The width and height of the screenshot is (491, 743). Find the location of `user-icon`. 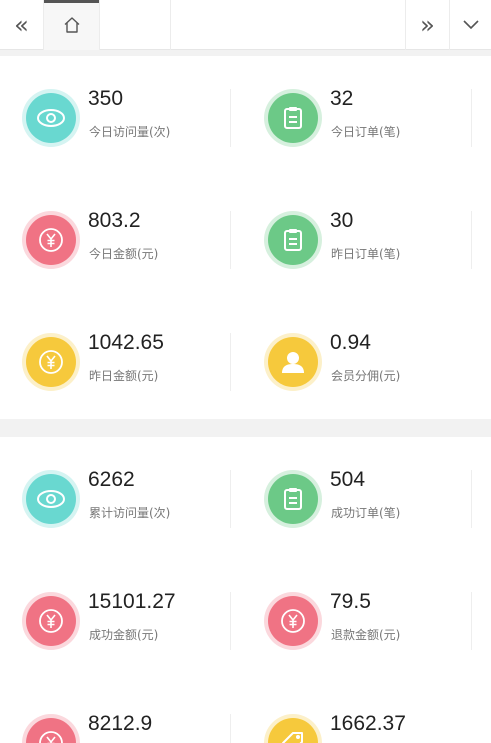

user-icon is located at coordinates (293, 362).